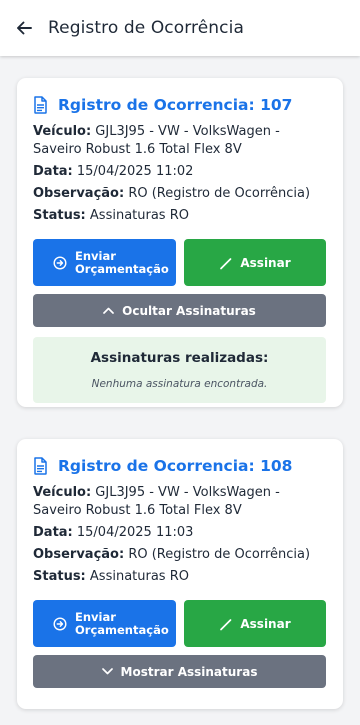 This screenshot has height=725, width=360. I want to click on occurrence-title: Rgistro de Ocorrencia: 108, so click(180, 466).